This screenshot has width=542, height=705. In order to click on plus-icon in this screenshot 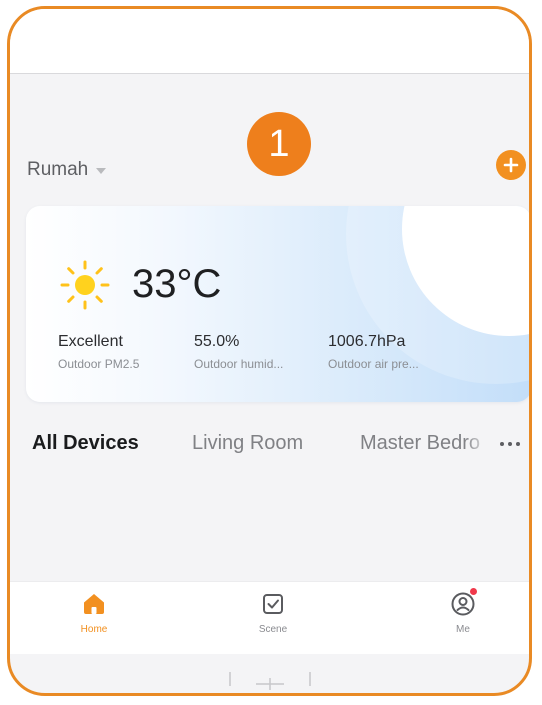, I will do `click(511, 165)`.